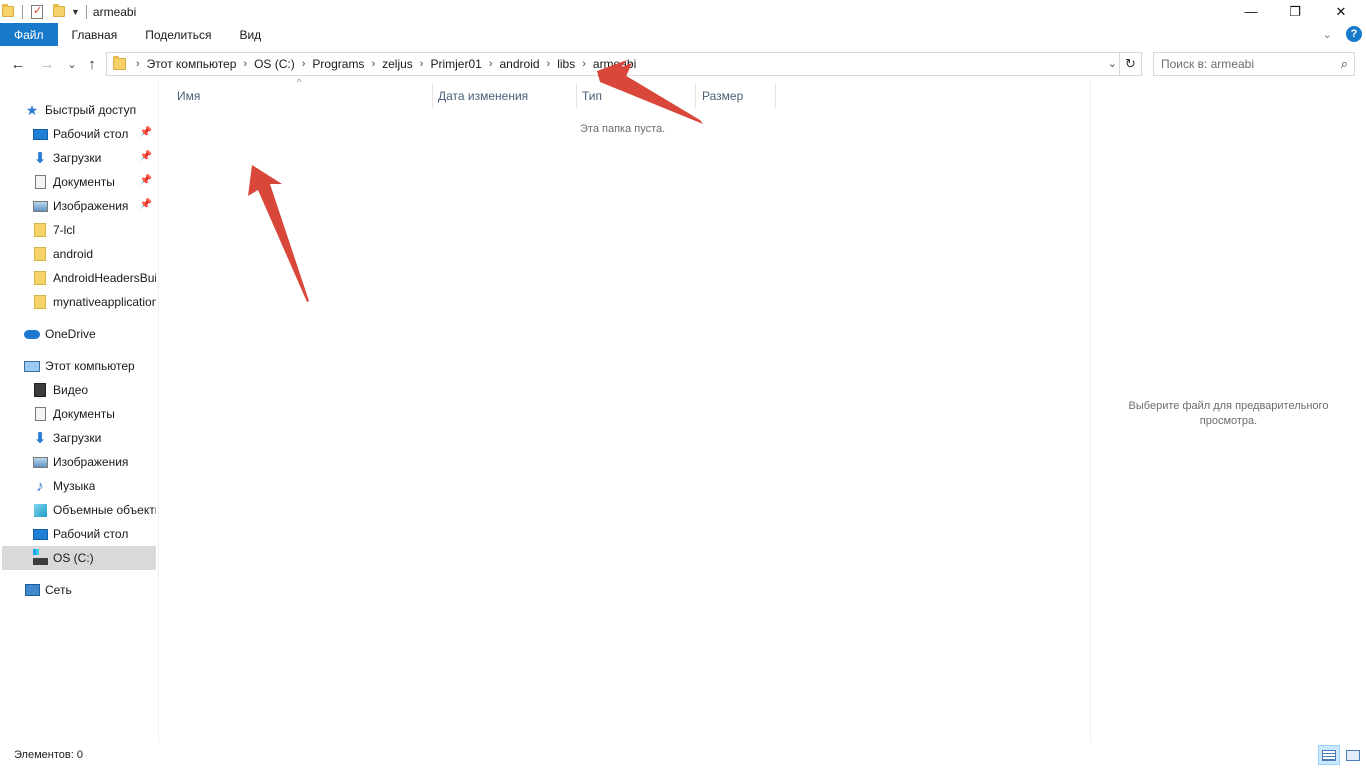  What do you see at coordinates (1112, 63) in the screenshot?
I see `address-history-dropdown-icon: ⌄` at bounding box center [1112, 63].